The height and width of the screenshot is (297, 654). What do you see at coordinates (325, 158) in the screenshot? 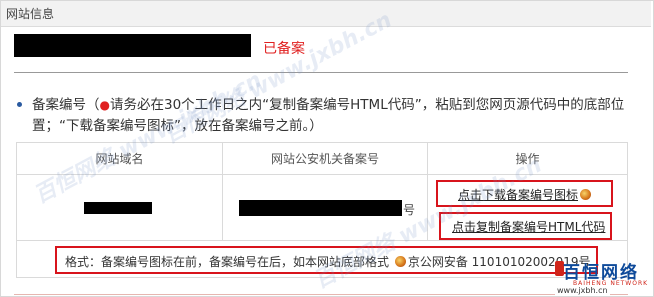
I see `col-header-license: 网站公安机关备案号` at bounding box center [325, 158].